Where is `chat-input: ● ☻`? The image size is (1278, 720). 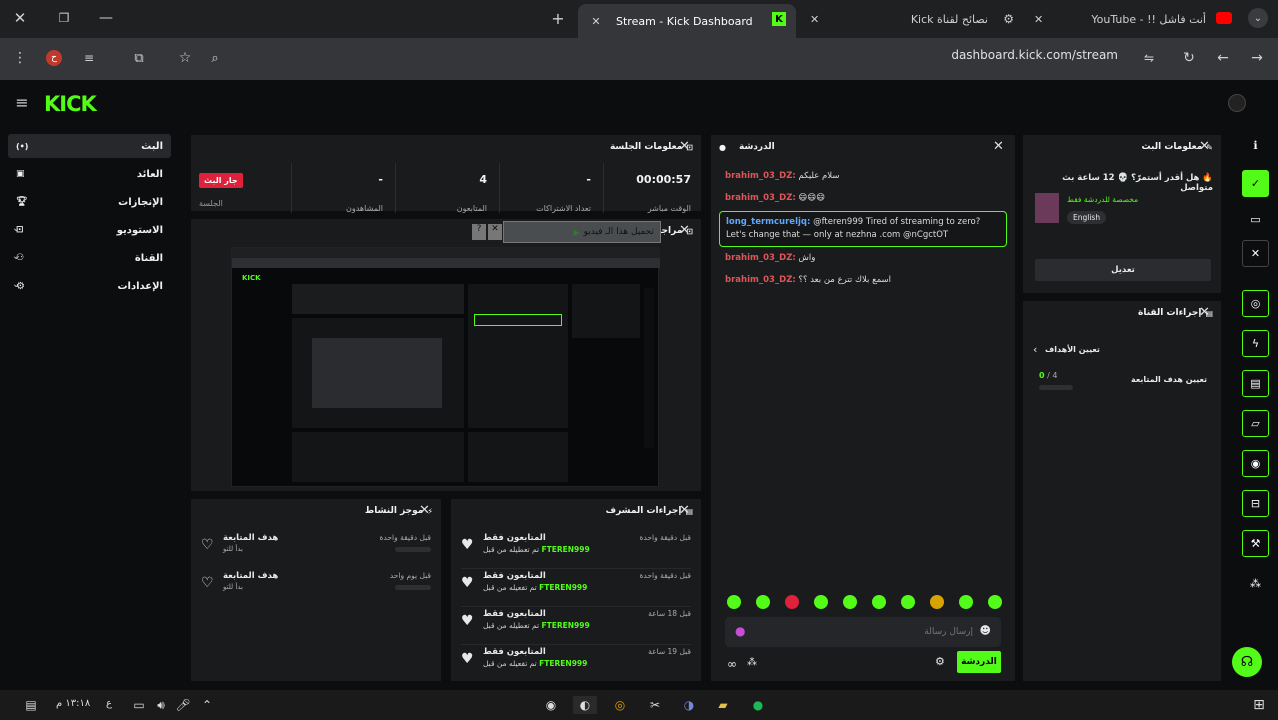
chat-input: ● ☻ is located at coordinates (863, 632).